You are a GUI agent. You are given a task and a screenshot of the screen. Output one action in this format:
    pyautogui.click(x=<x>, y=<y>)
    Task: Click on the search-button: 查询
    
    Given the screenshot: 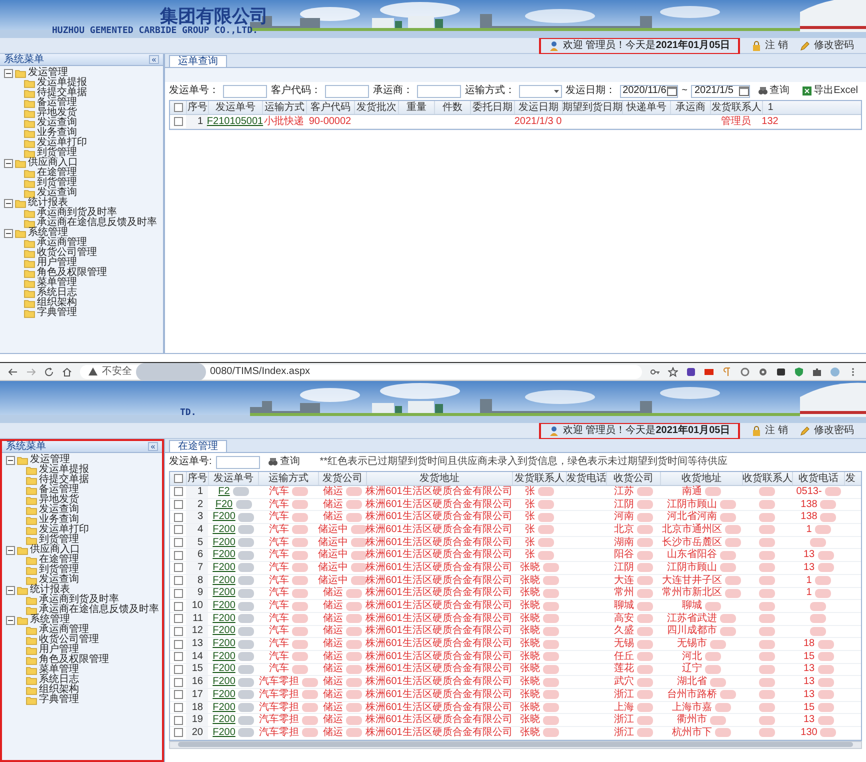 What is the action you would take?
    pyautogui.click(x=774, y=91)
    